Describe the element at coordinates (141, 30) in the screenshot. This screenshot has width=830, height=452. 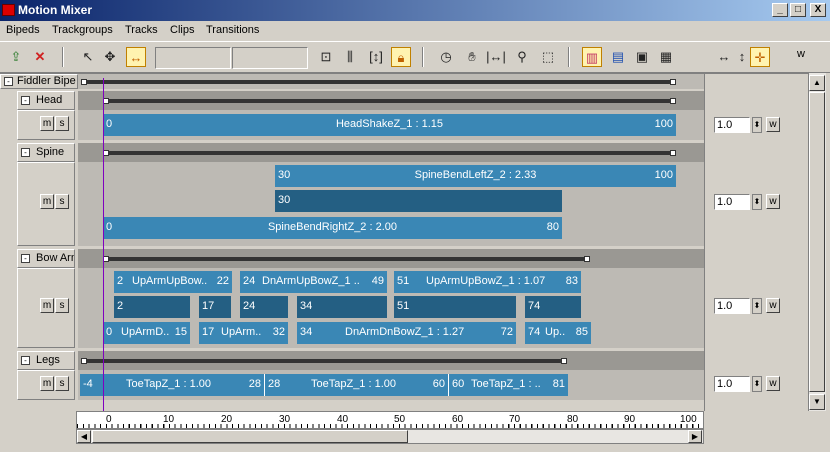
I see `menu-tracks: Tracks` at that location.